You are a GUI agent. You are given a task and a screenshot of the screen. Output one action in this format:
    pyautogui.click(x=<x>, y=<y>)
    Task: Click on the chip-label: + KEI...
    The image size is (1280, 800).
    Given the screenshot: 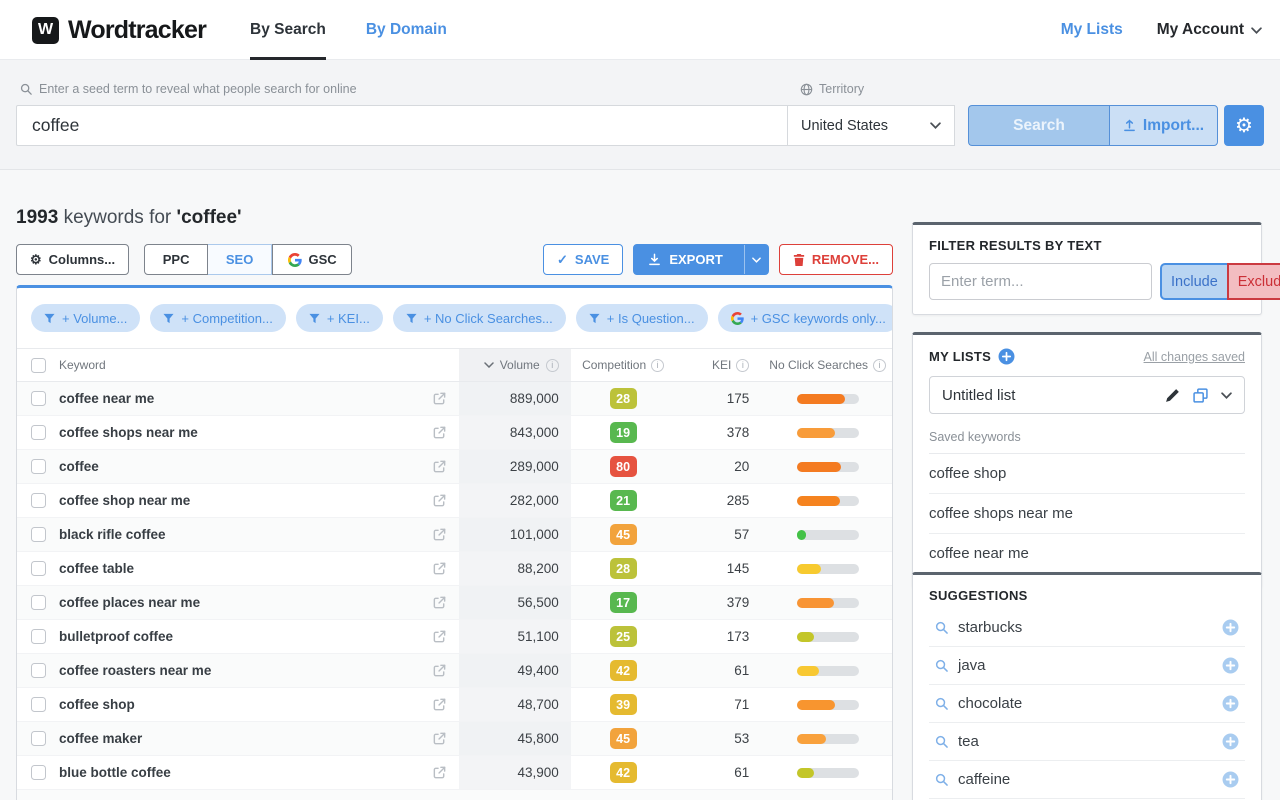 What is the action you would take?
    pyautogui.click(x=348, y=318)
    